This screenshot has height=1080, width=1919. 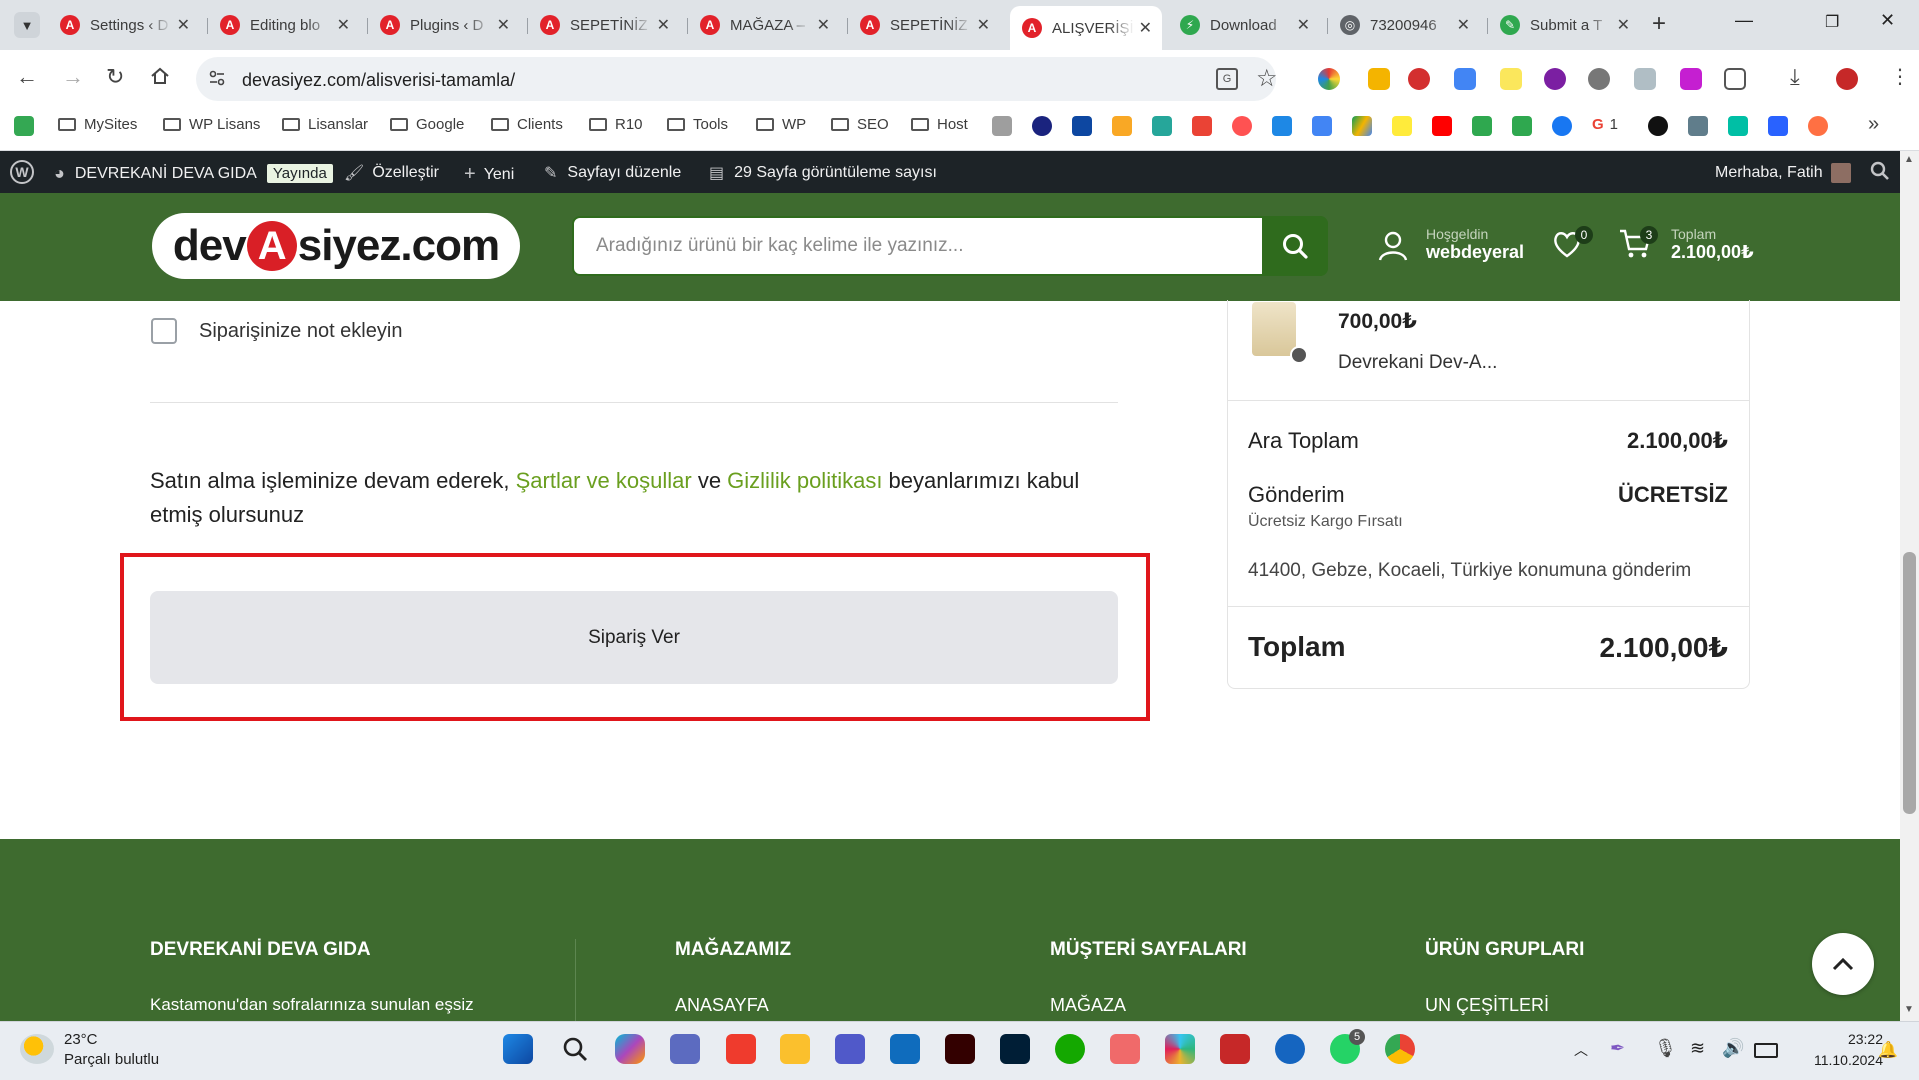 What do you see at coordinates (1843, 964) in the screenshot?
I see `scroll-to-top-button` at bounding box center [1843, 964].